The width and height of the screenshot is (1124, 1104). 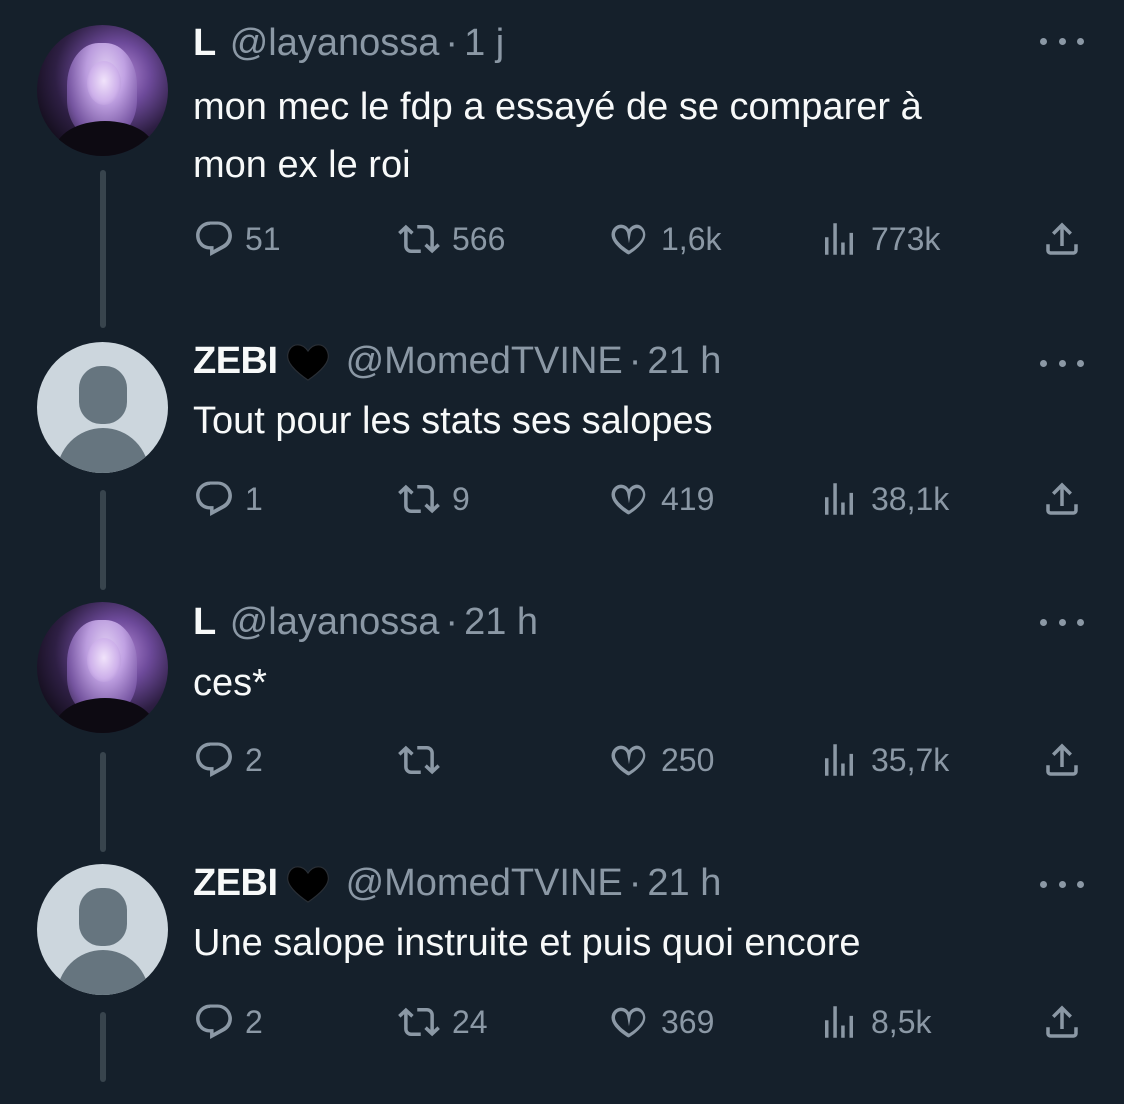 I want to click on timestamp: 1 j, so click(x=484, y=43).